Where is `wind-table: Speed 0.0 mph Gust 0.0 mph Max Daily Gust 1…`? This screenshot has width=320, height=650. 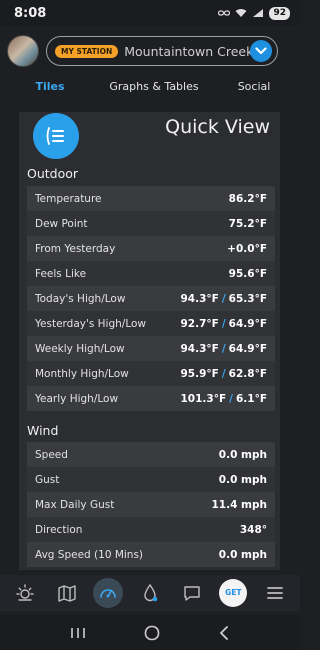
wind-table: Speed 0.0 mph Gust 0.0 mph Max Daily Gust 1… is located at coordinates (151, 504).